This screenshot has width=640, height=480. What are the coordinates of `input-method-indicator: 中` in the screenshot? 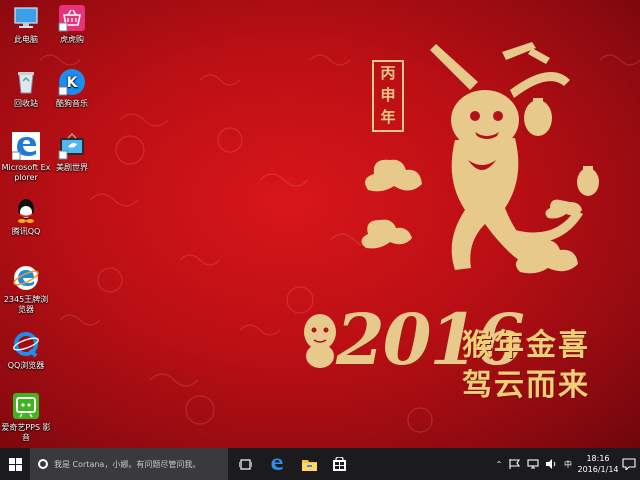 It's located at (568, 464).